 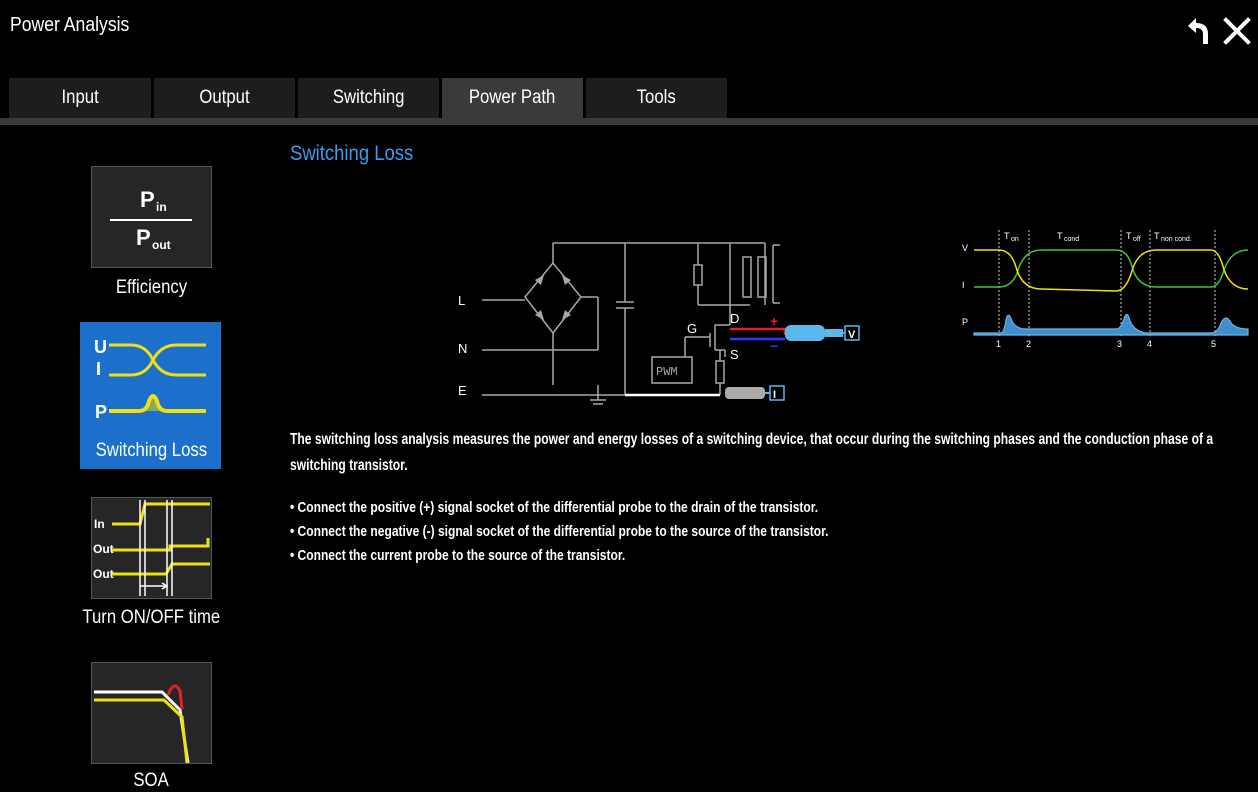 I want to click on tab-bar: Input Output Switching Power Path Tools, so click(x=629, y=99).